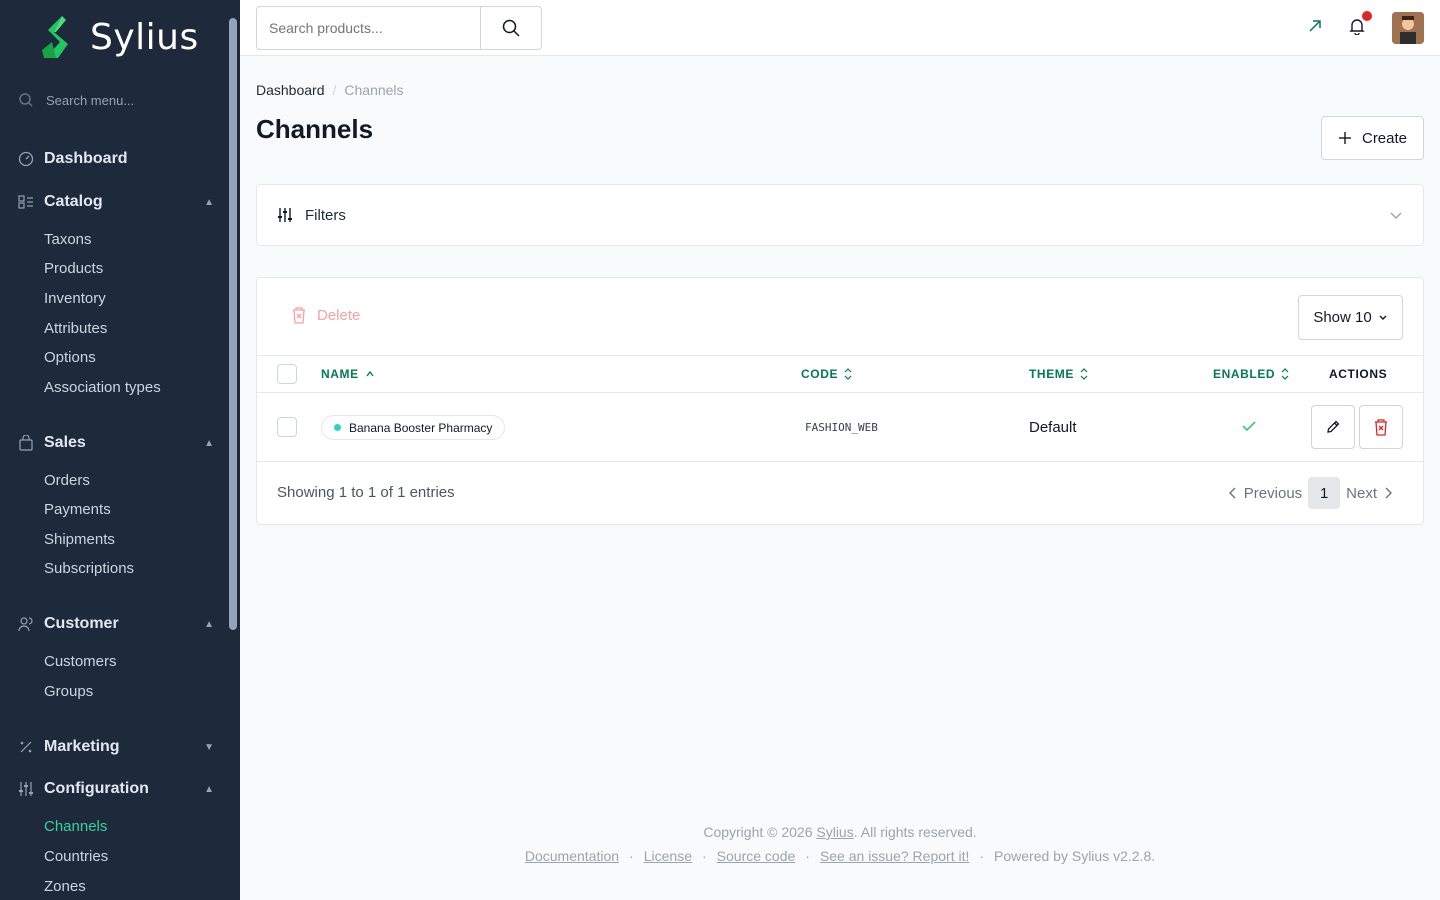  I want to click on pagination: Previous 1 Next, so click(1310, 493).